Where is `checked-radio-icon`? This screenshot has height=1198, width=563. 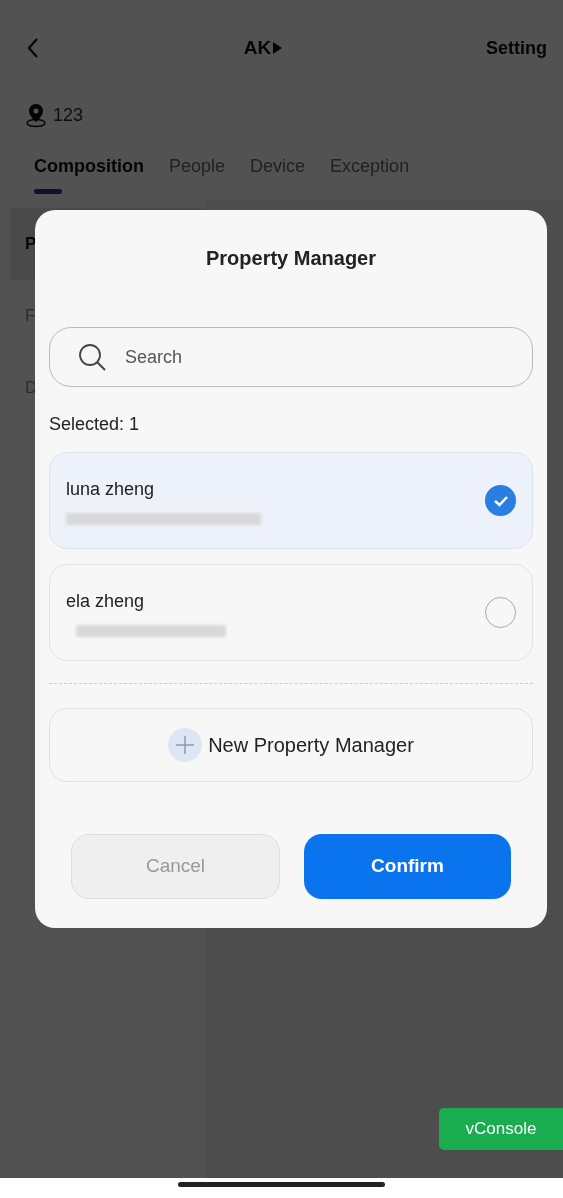 checked-radio-icon is located at coordinates (500, 500).